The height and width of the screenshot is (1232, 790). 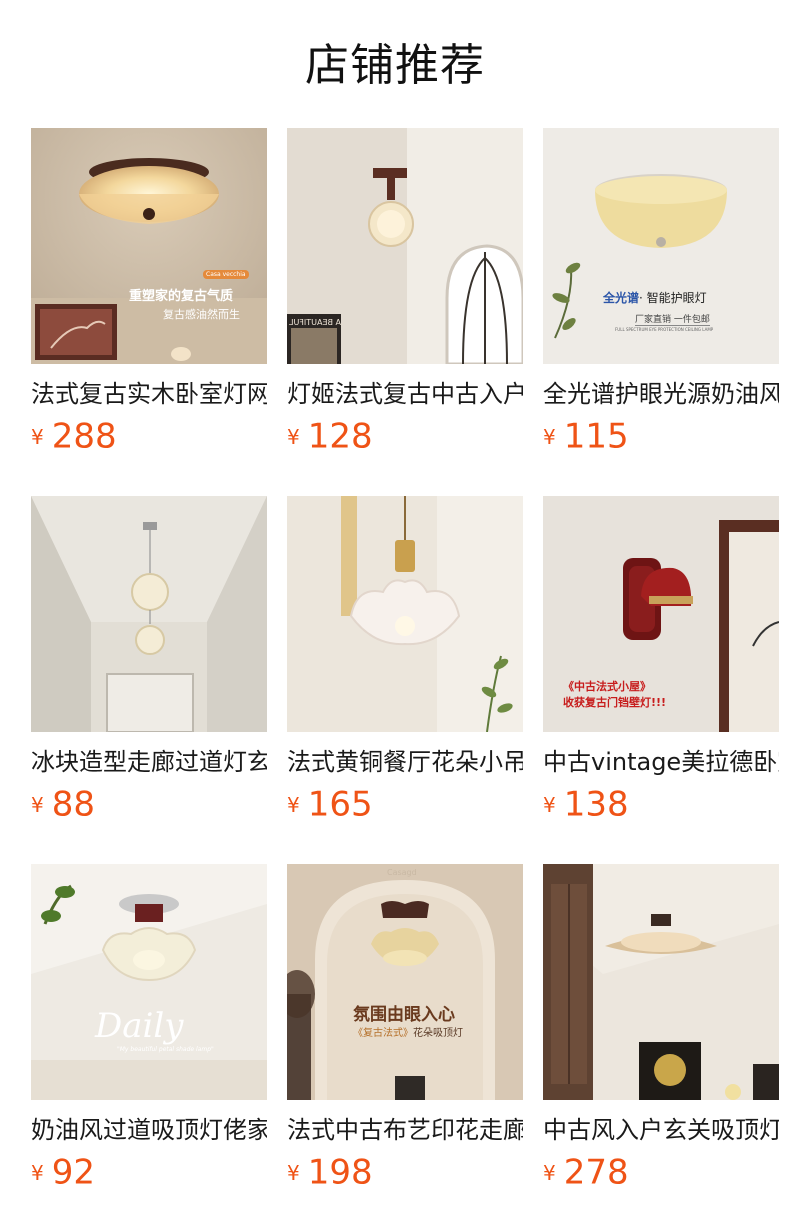 I want to click on product-card: A BEAUTIFUL 灯姬法式复古中古入户灯 ¥128, so click(x=405, y=292).